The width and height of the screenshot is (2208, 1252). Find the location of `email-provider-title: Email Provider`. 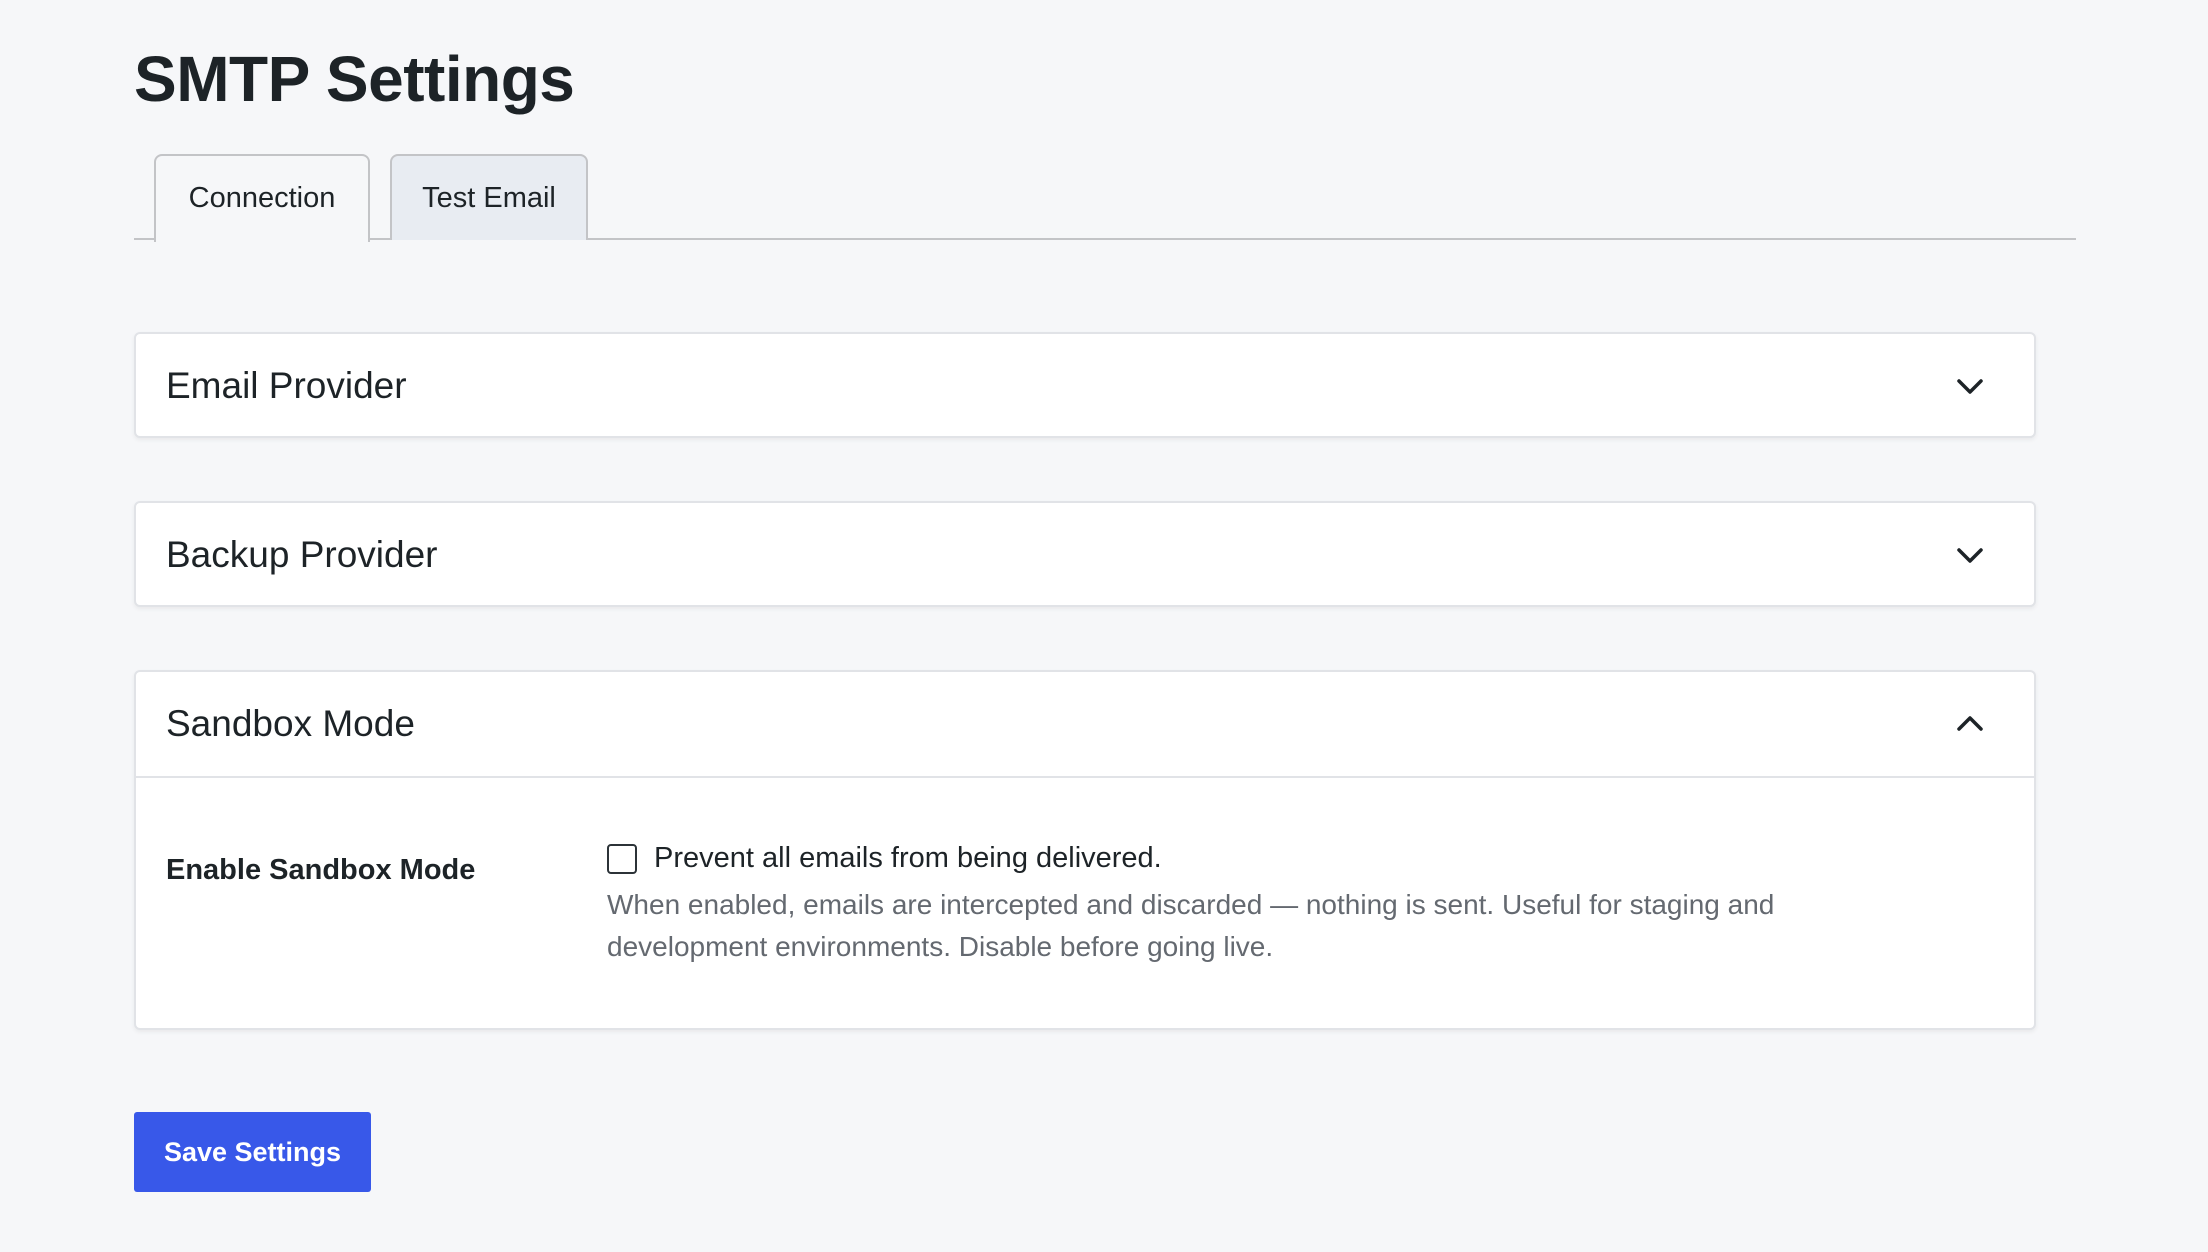

email-provider-title: Email Provider is located at coordinates (286, 385).